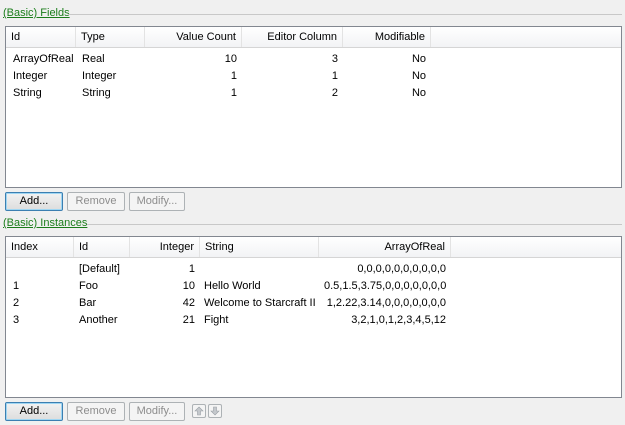 The image size is (625, 425). What do you see at coordinates (99, 76) in the screenshot?
I see `field-type: Integer` at bounding box center [99, 76].